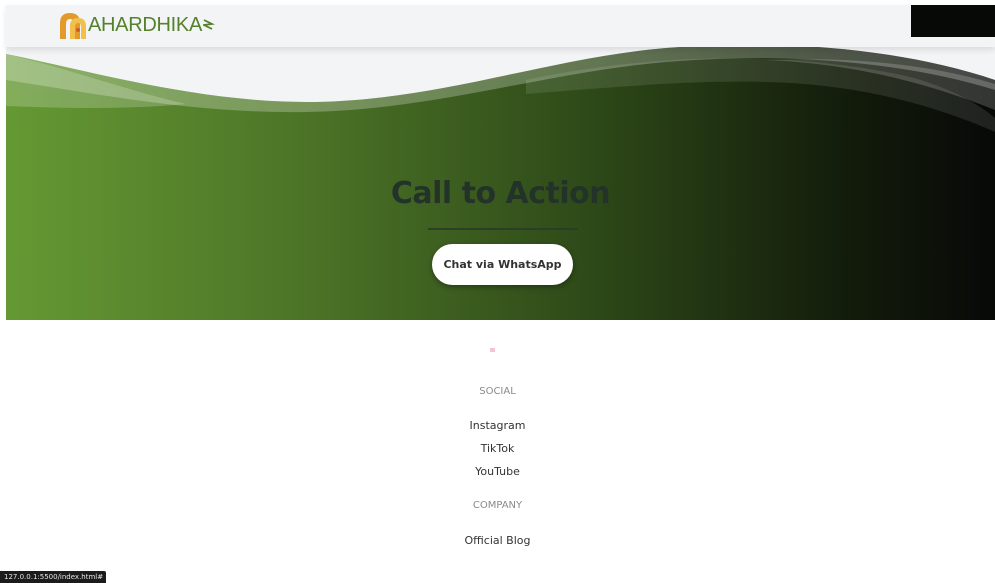 The width and height of the screenshot is (995, 583). I want to click on logo-arch-icon, so click(73, 26).